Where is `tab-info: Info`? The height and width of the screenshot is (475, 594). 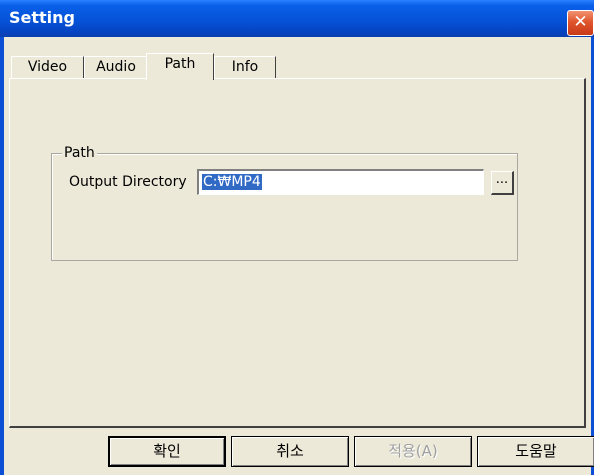
tab-info: Info is located at coordinates (245, 67).